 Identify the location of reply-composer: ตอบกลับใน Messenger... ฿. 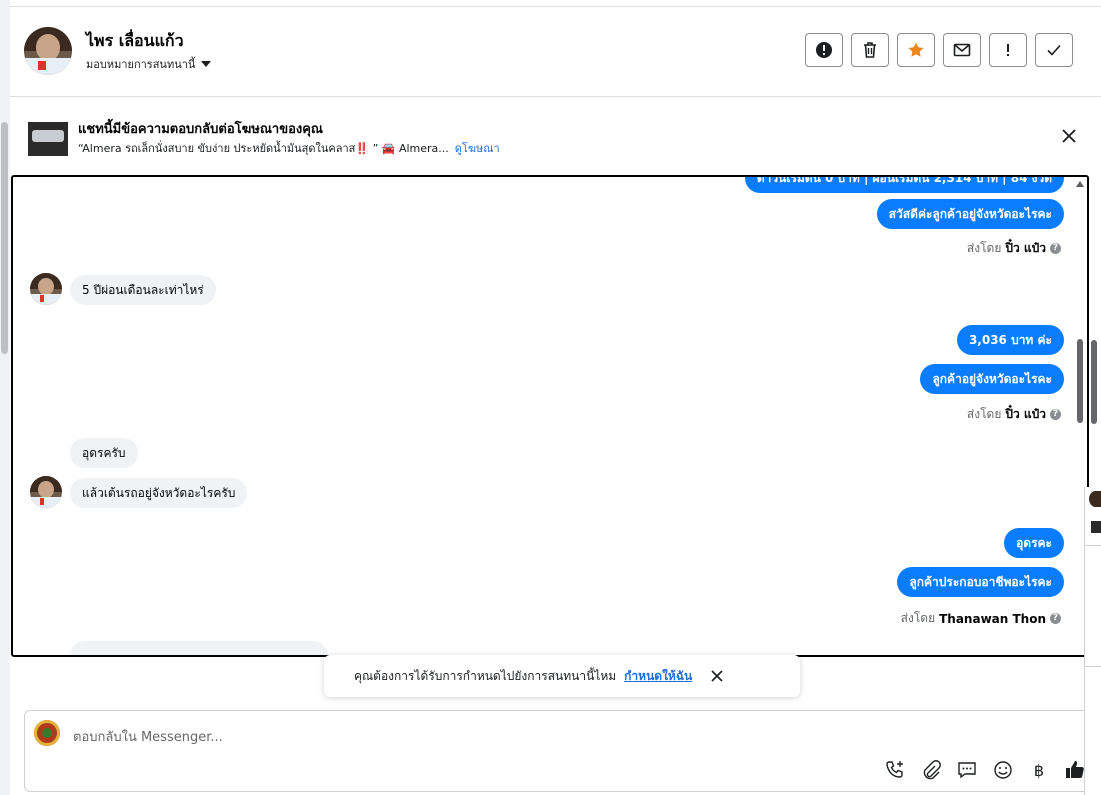
(562, 751).